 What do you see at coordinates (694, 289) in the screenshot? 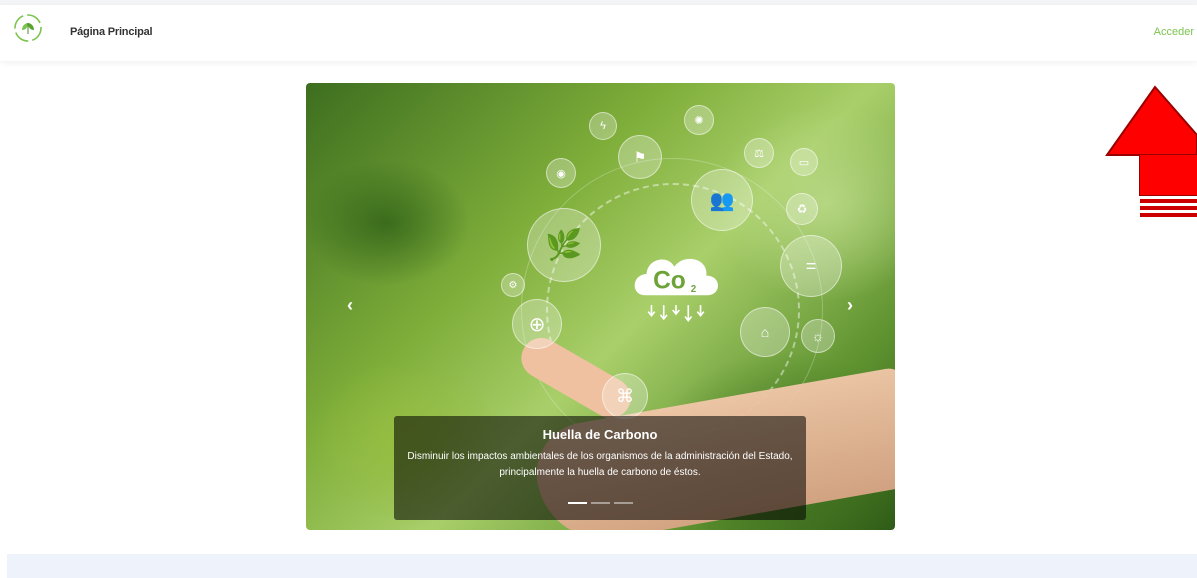
I see `co2-subscript: 2` at bounding box center [694, 289].